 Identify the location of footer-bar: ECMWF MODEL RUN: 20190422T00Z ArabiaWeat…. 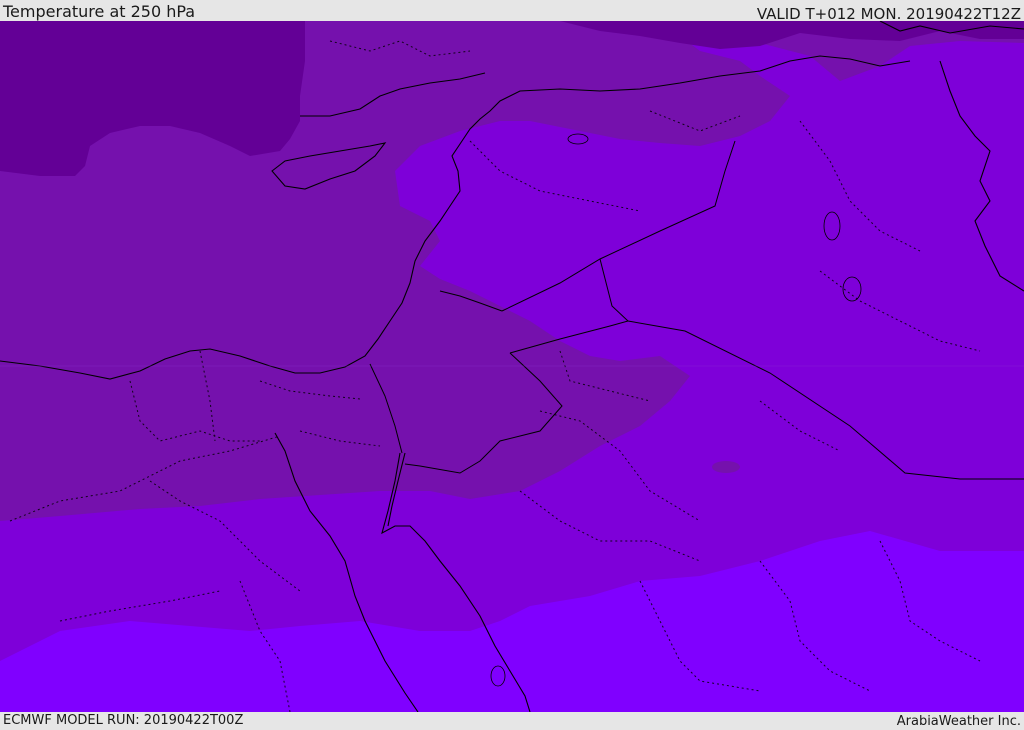
(512, 720).